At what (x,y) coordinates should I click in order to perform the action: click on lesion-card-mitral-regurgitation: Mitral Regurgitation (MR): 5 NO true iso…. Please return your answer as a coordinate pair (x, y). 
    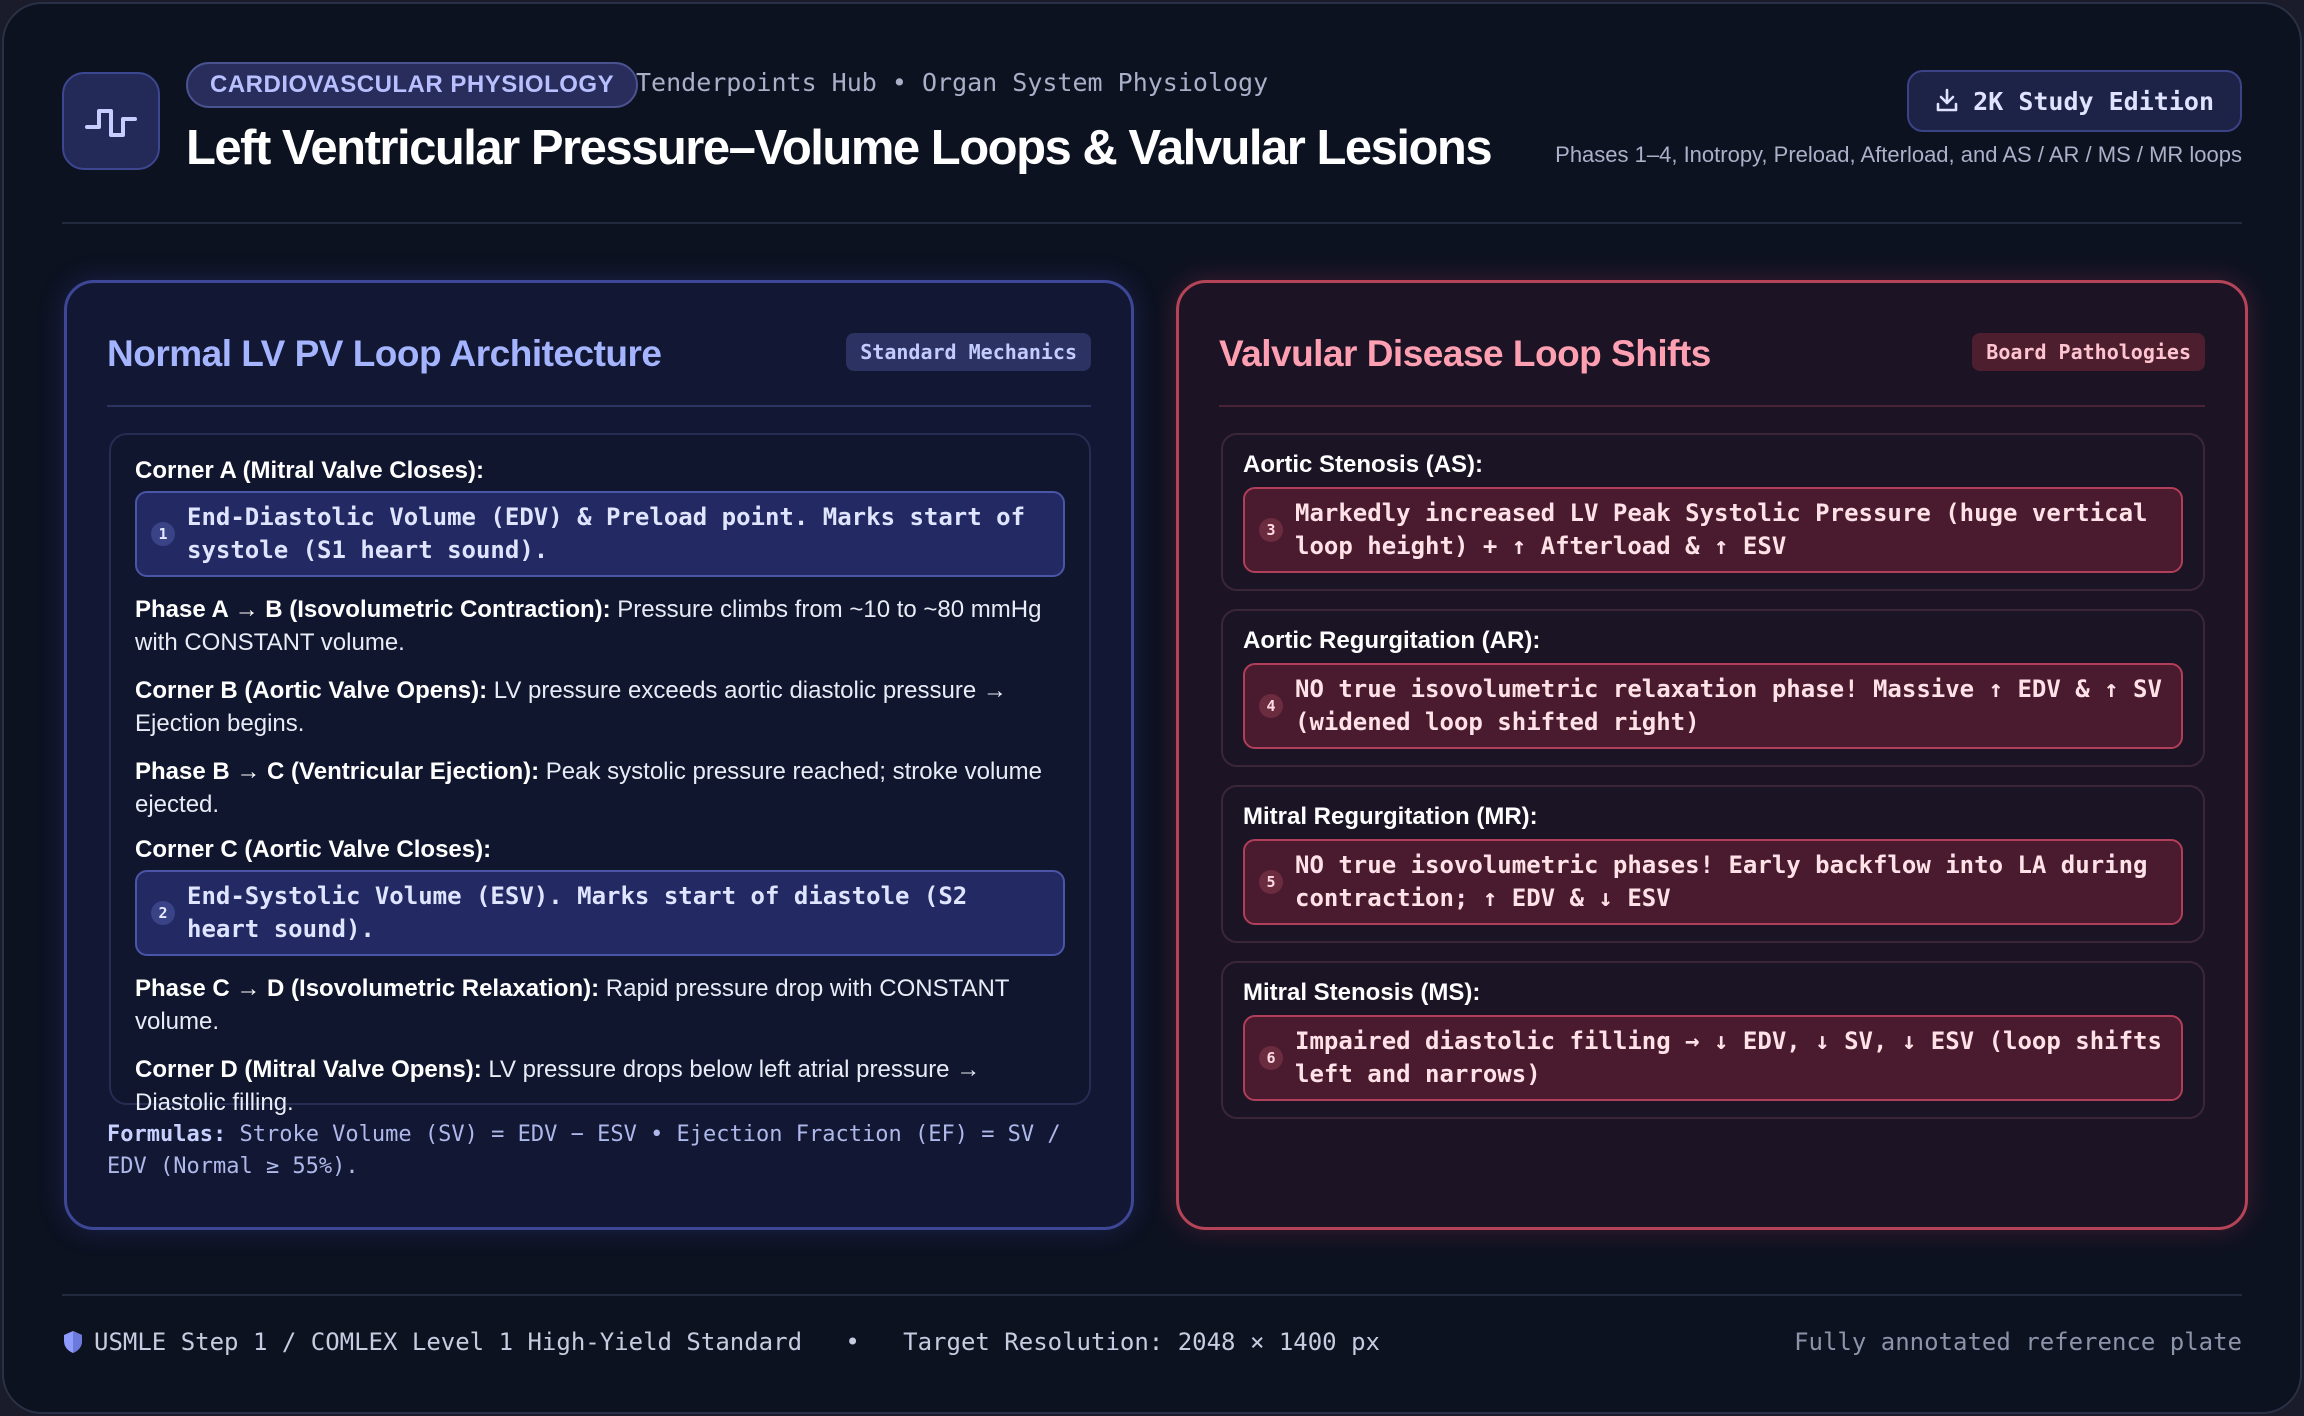
    Looking at the image, I should click on (1713, 864).